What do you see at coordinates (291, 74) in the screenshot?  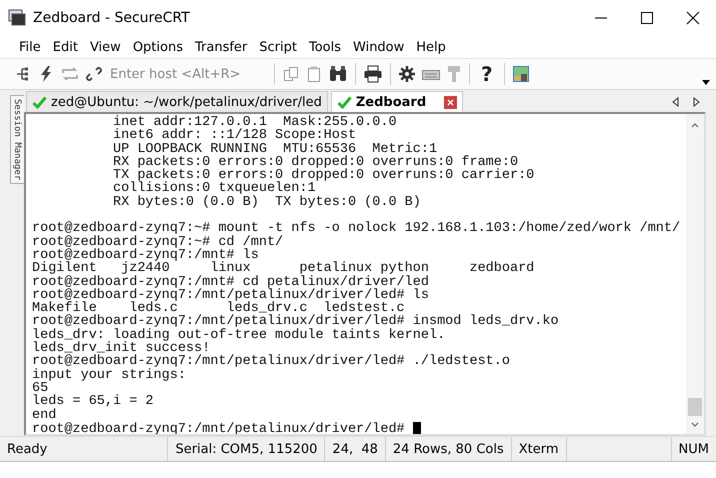 I see `copy-icon` at bounding box center [291, 74].